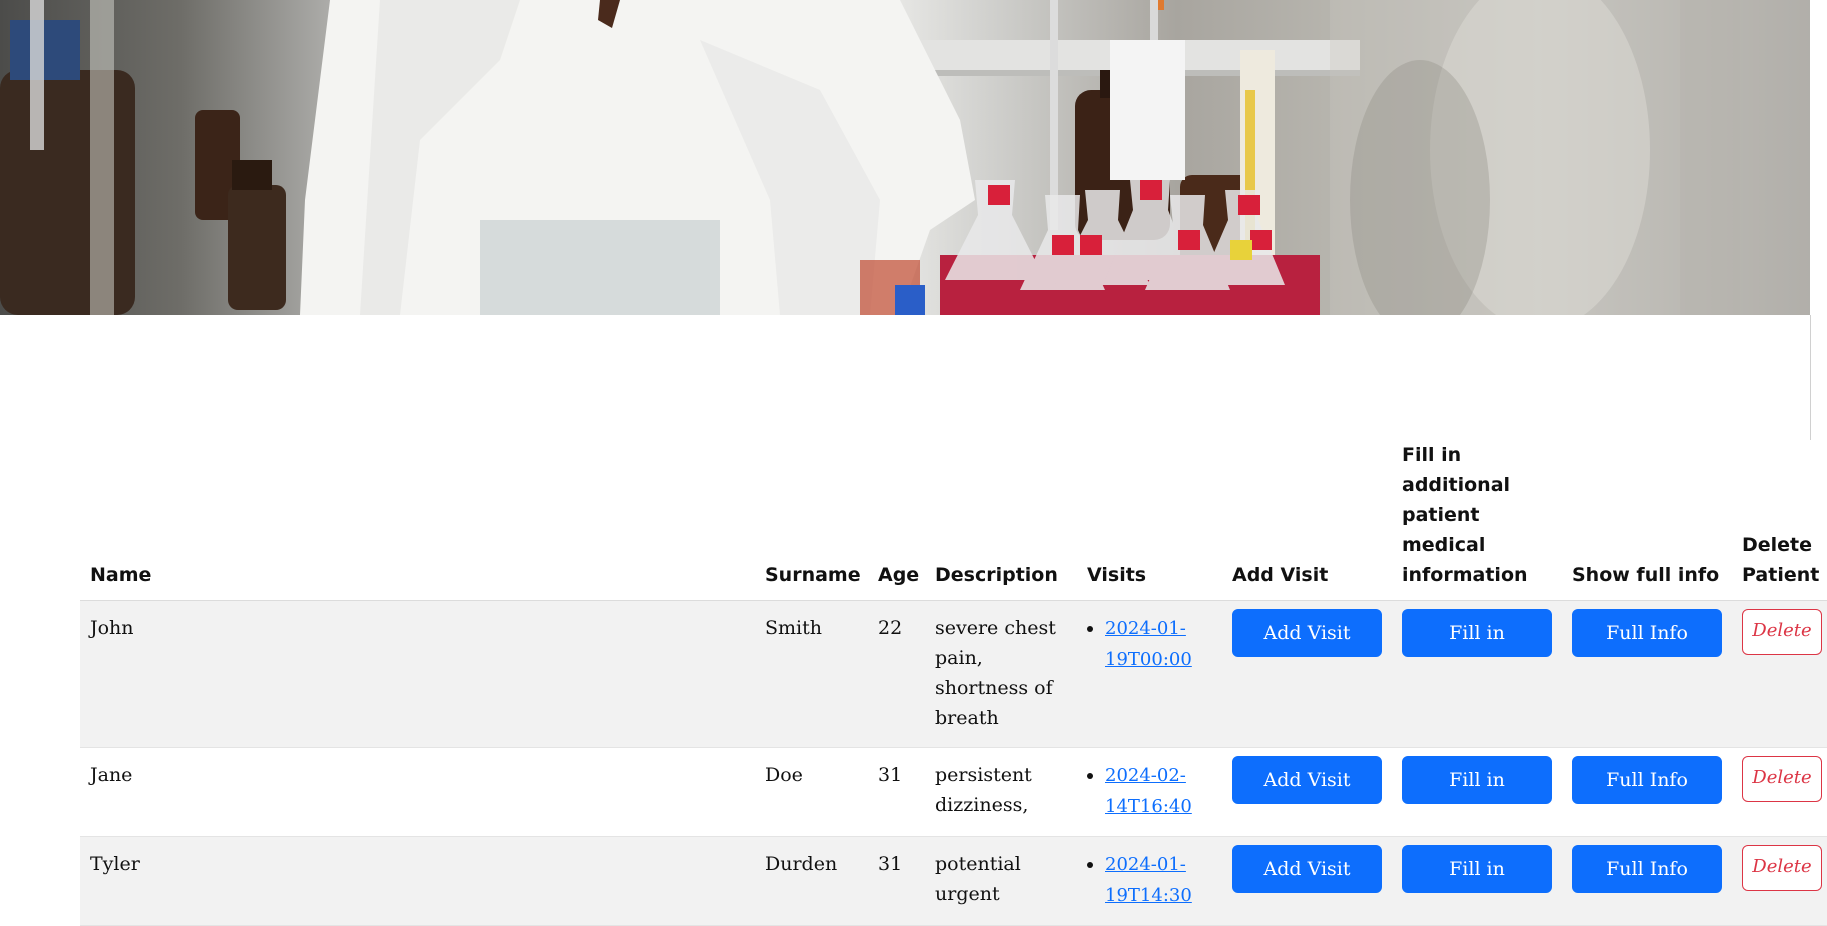 This screenshot has height=926, width=1827. I want to click on cell-visits: 2024-01-19T14:30, so click(1149, 881).